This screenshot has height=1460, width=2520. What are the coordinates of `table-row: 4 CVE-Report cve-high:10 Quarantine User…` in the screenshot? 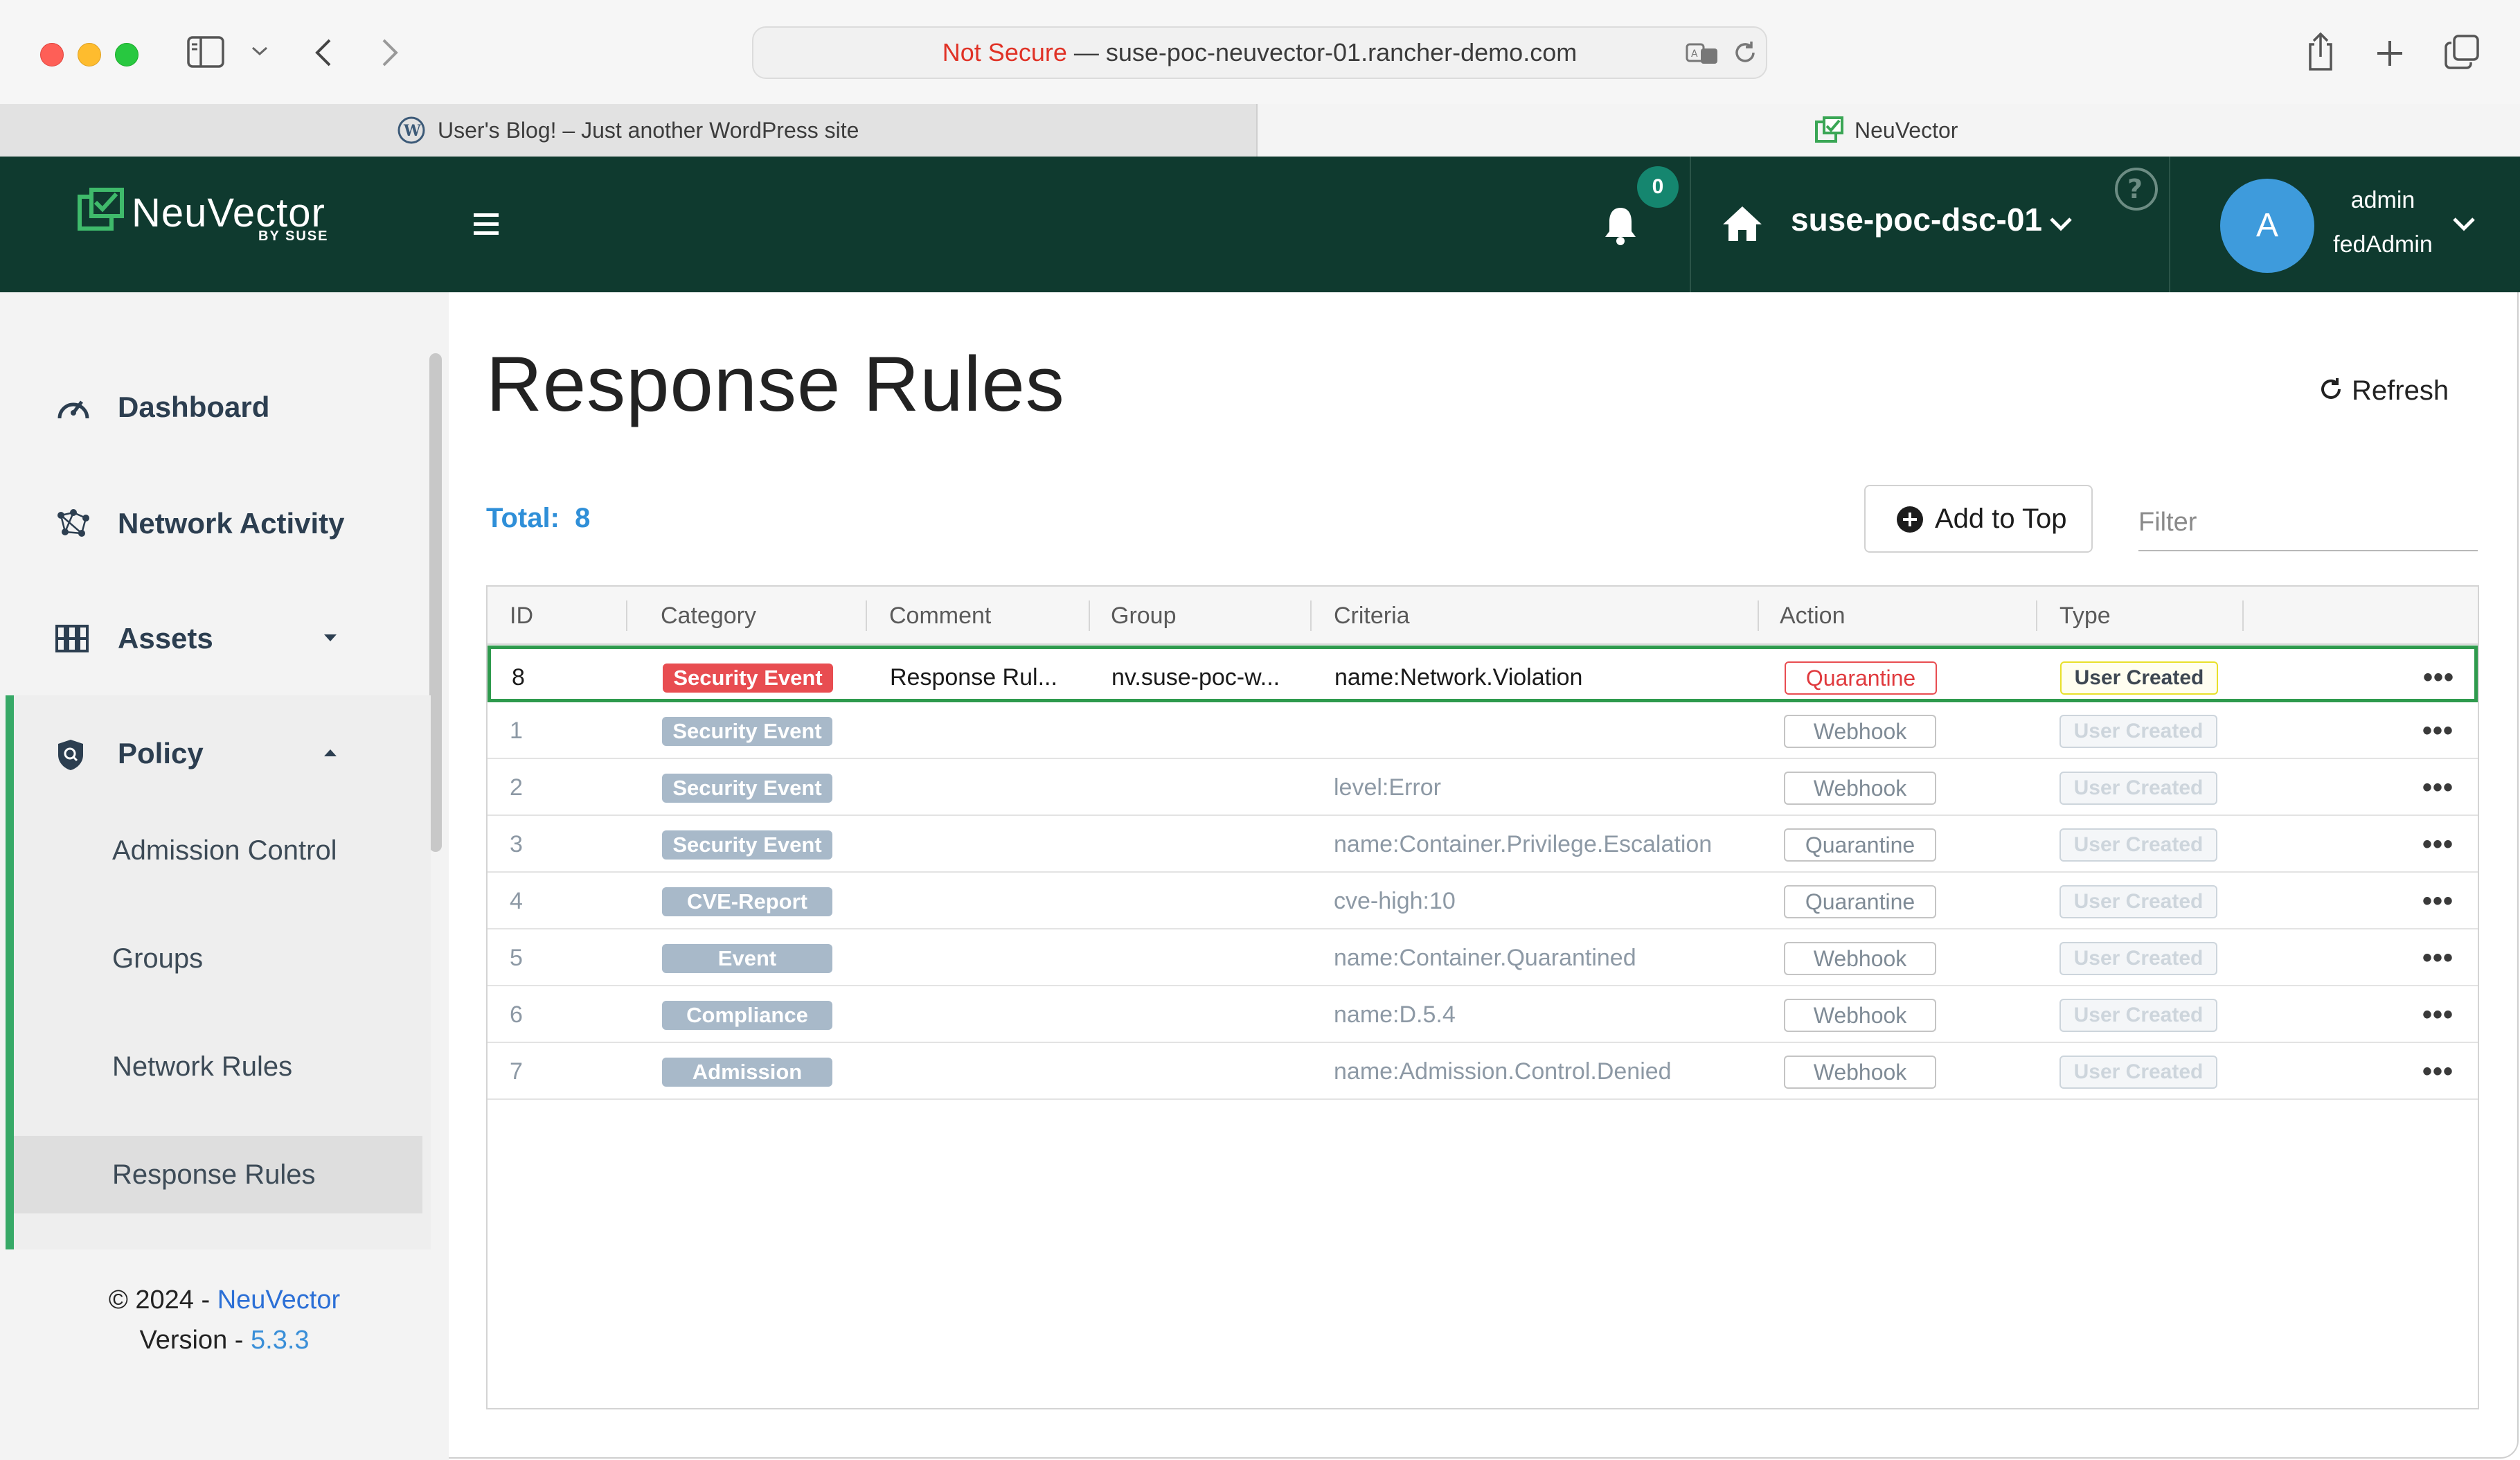 It's located at (1483, 901).